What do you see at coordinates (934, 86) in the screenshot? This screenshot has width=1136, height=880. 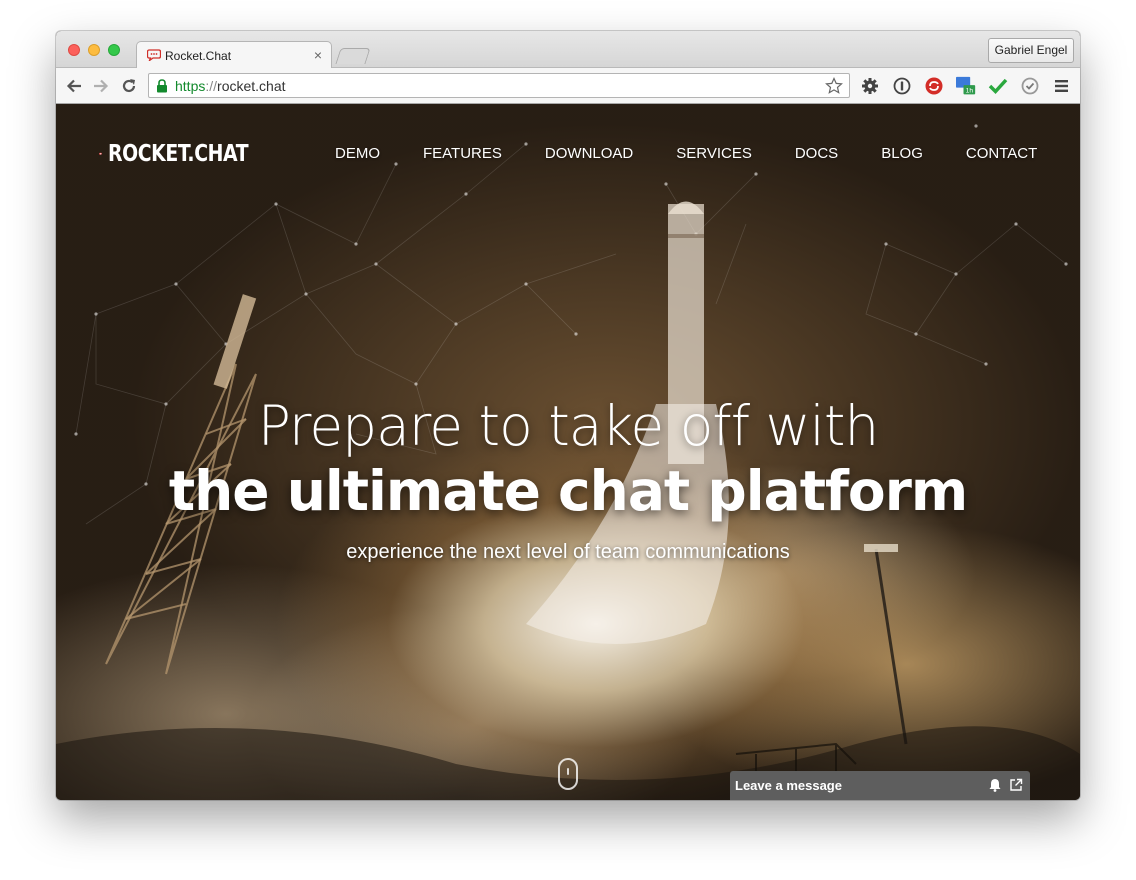 I see `lastpass-icon` at bounding box center [934, 86].